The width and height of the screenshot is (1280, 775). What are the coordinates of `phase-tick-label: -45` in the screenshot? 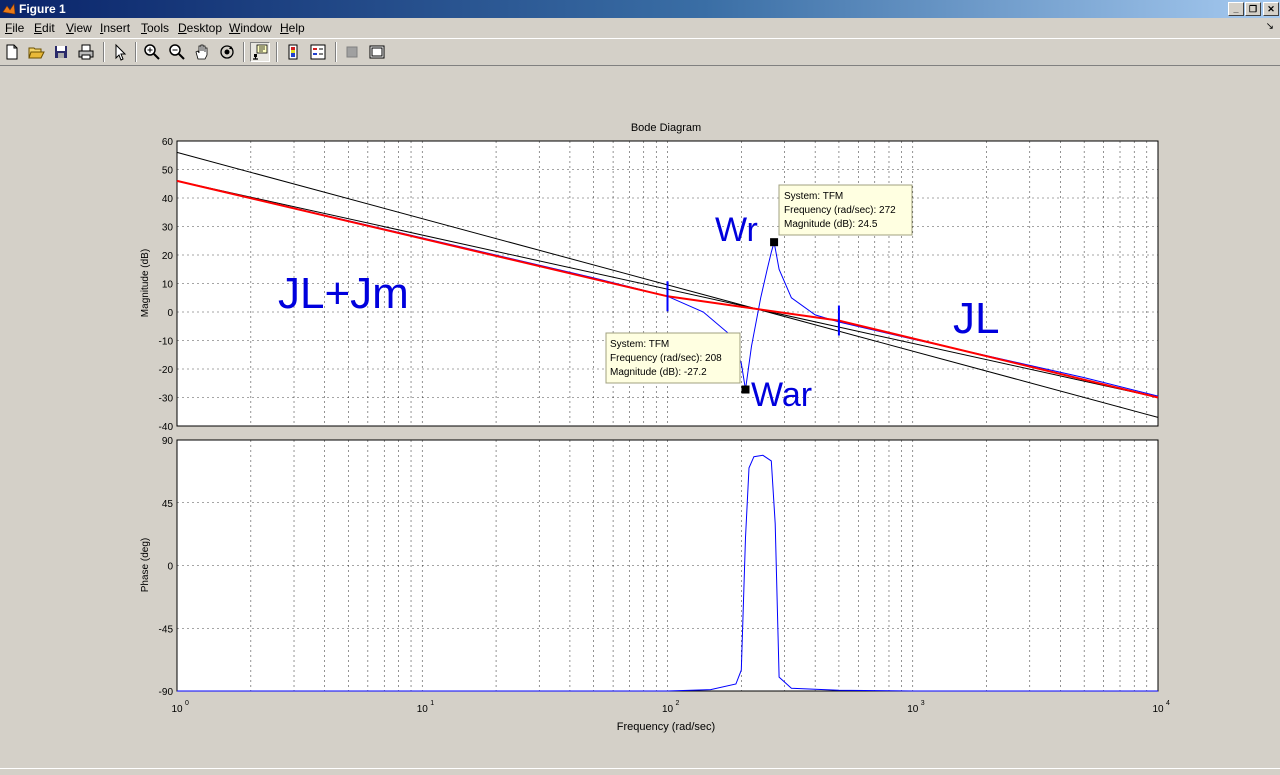 It's located at (166, 629).